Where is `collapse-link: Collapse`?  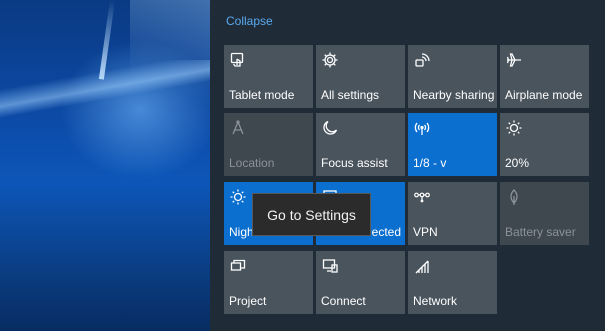
collapse-link: Collapse is located at coordinates (249, 21).